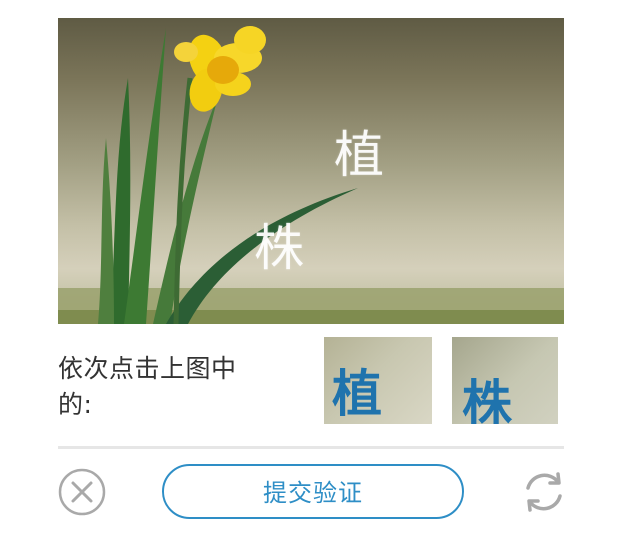 The height and width of the screenshot is (534, 624). I want to click on instruction-text: 依次点击上图中的:, so click(147, 386).